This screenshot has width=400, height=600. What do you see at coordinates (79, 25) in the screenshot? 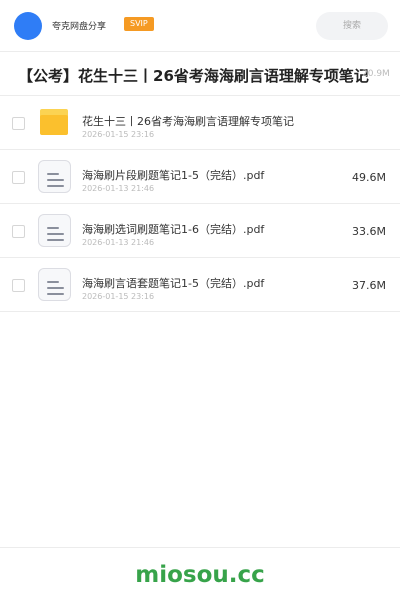
I see `user-name: 夸克网盘分享` at bounding box center [79, 25].